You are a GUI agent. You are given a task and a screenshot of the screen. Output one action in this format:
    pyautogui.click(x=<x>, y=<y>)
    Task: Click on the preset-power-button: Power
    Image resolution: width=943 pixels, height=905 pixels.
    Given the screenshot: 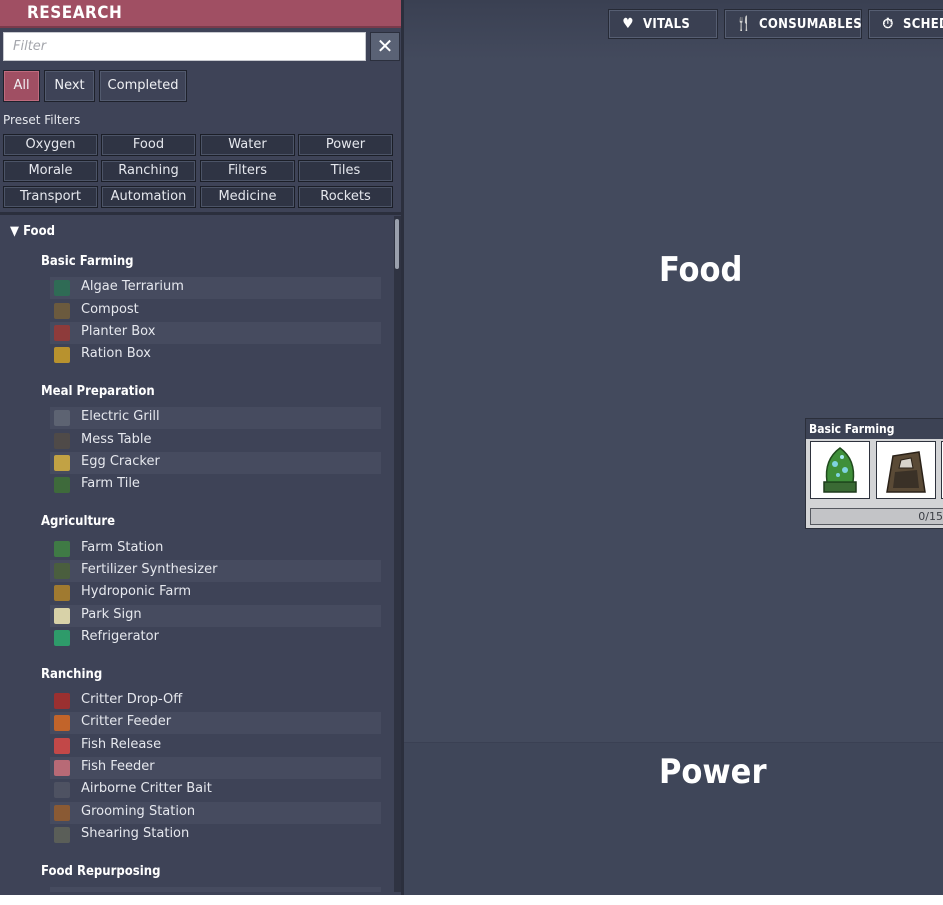 What is the action you would take?
    pyautogui.click(x=345, y=145)
    